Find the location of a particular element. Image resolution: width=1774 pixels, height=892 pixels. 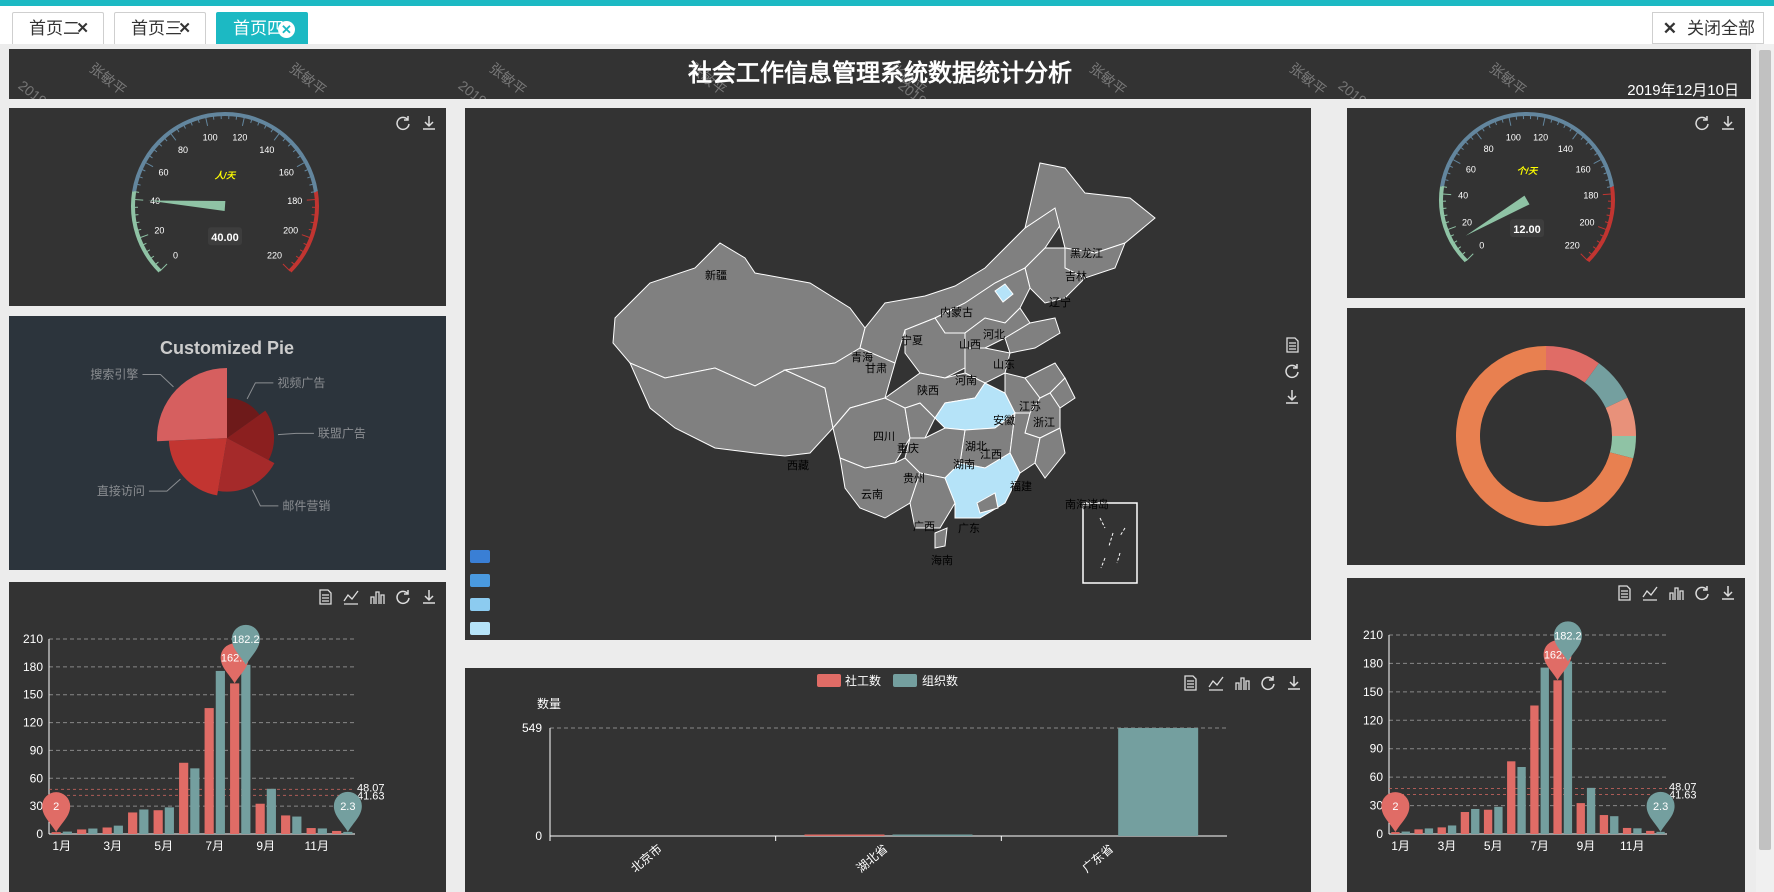

map-region-label: 西藏 is located at coordinates (798, 465).